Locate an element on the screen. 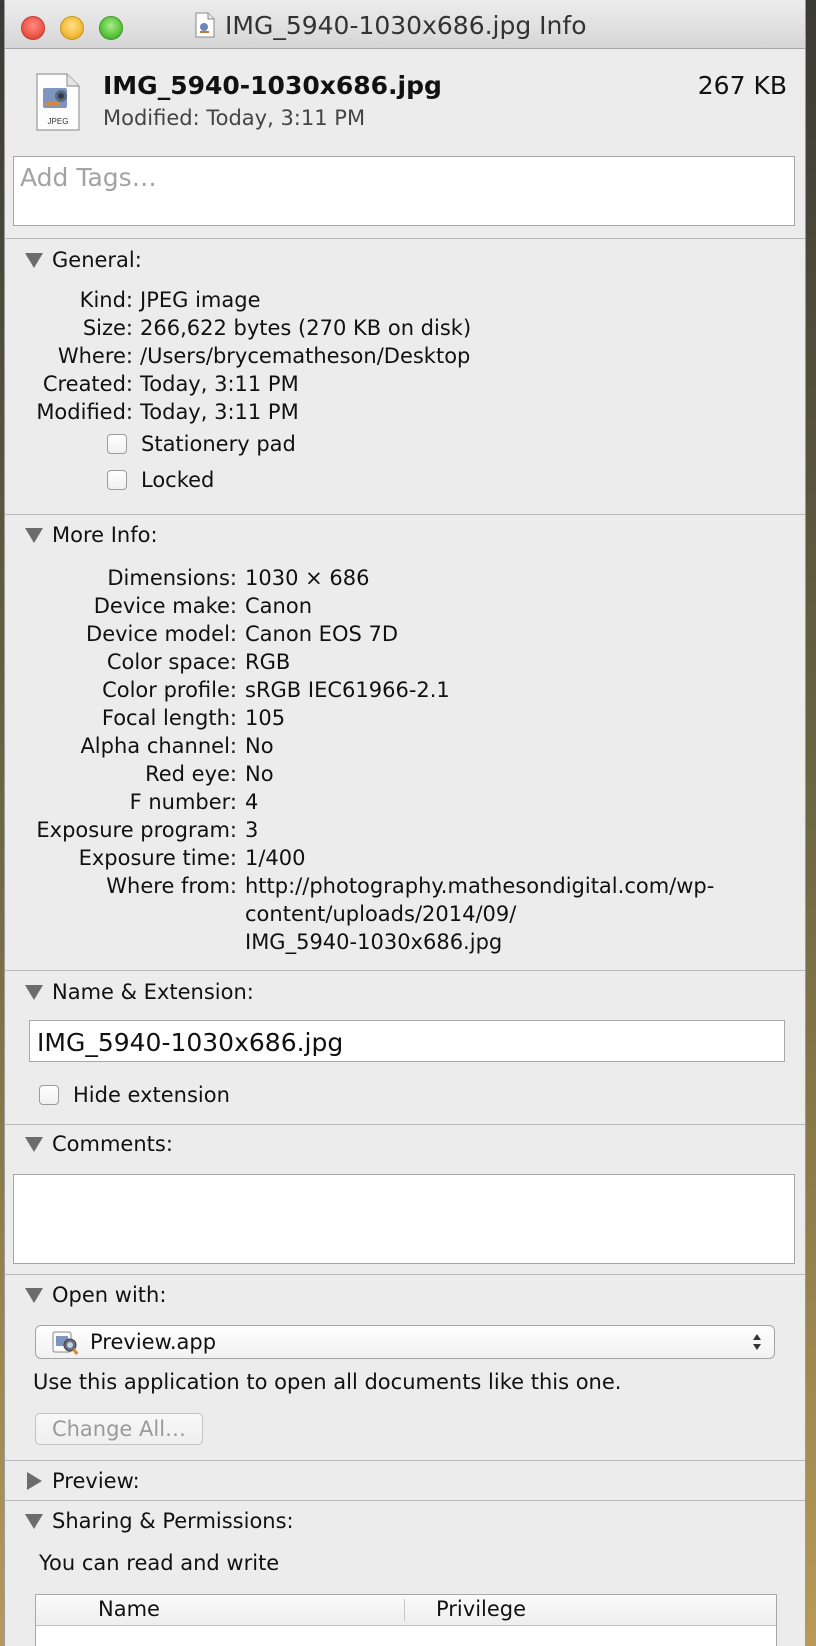  section-comments-title: Comments: is located at coordinates (112, 1144).